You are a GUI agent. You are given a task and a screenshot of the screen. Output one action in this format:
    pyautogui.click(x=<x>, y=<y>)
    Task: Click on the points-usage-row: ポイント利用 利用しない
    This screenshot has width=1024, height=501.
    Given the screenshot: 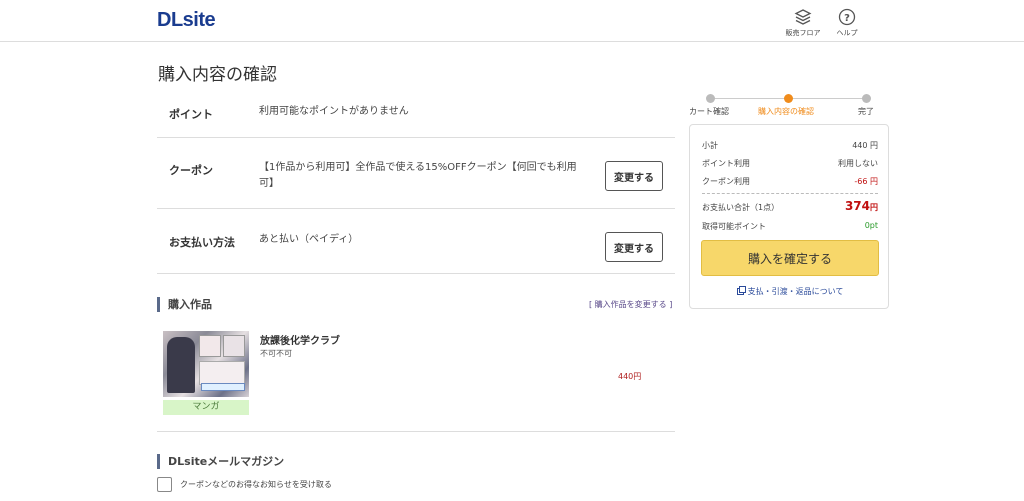 What is the action you would take?
    pyautogui.click(x=790, y=163)
    